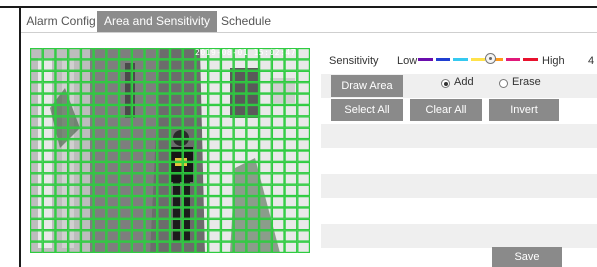 This screenshot has width=597, height=267. What do you see at coordinates (553, 61) in the screenshot?
I see `sensitivity-high-label: High` at bounding box center [553, 61].